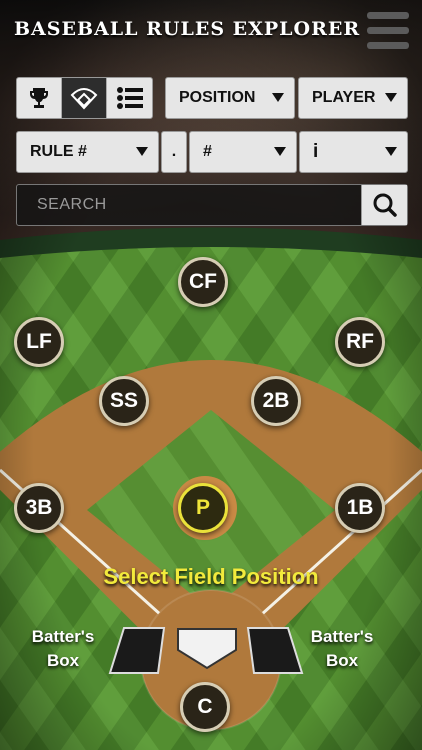 The height and width of the screenshot is (750, 422). I want to click on position-left-field: LF, so click(39, 342).